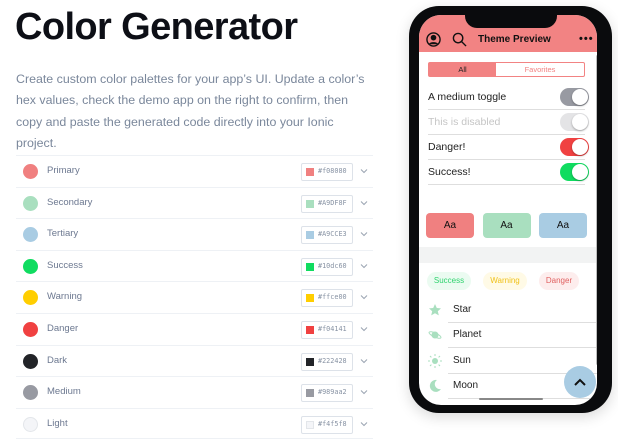 Image resolution: width=618 pixels, height=440 pixels. Describe the element at coordinates (194, 360) in the screenshot. I see `color-row: Dark #222428` at that location.